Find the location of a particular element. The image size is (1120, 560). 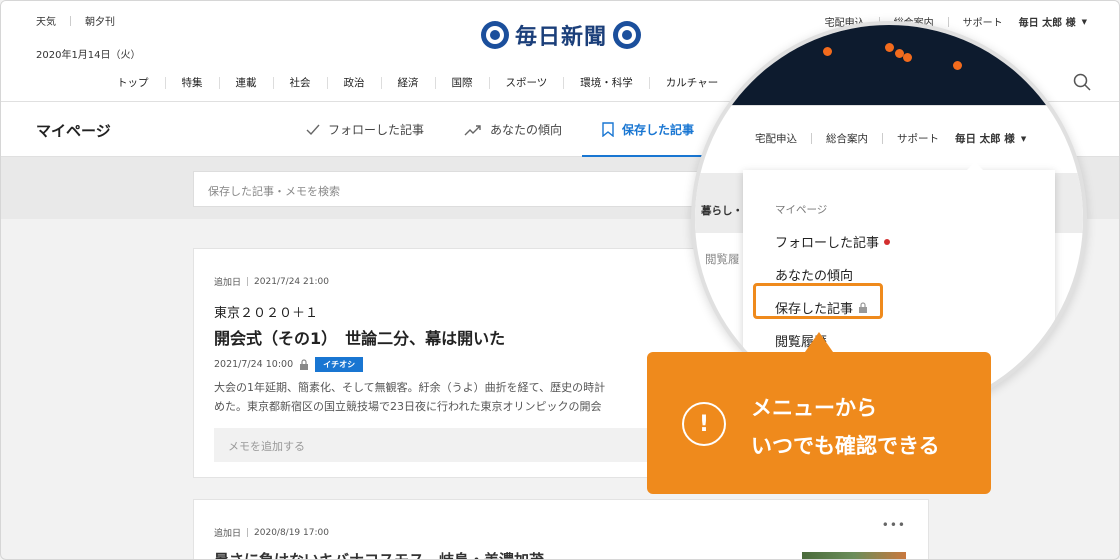

nav-top: トップ is located at coordinates (133, 83).